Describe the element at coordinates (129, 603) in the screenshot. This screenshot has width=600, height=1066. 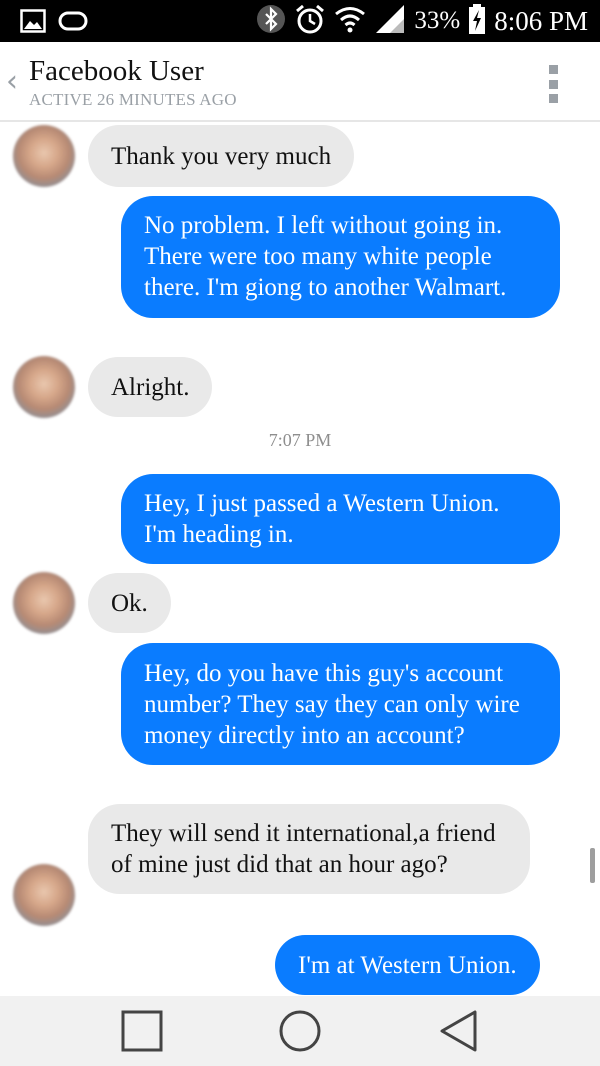
I see `incoming-message-bubble: Ok.` at that location.